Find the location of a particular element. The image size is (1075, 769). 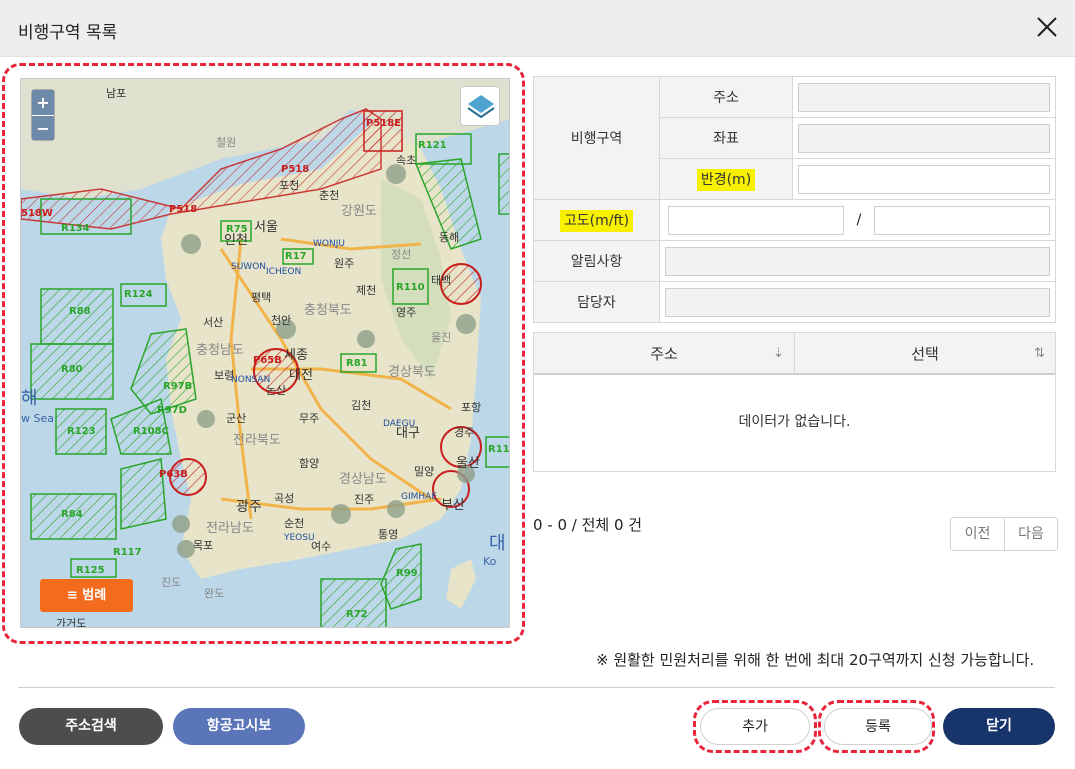

svg-text: 김천 is located at coordinates (361, 405).